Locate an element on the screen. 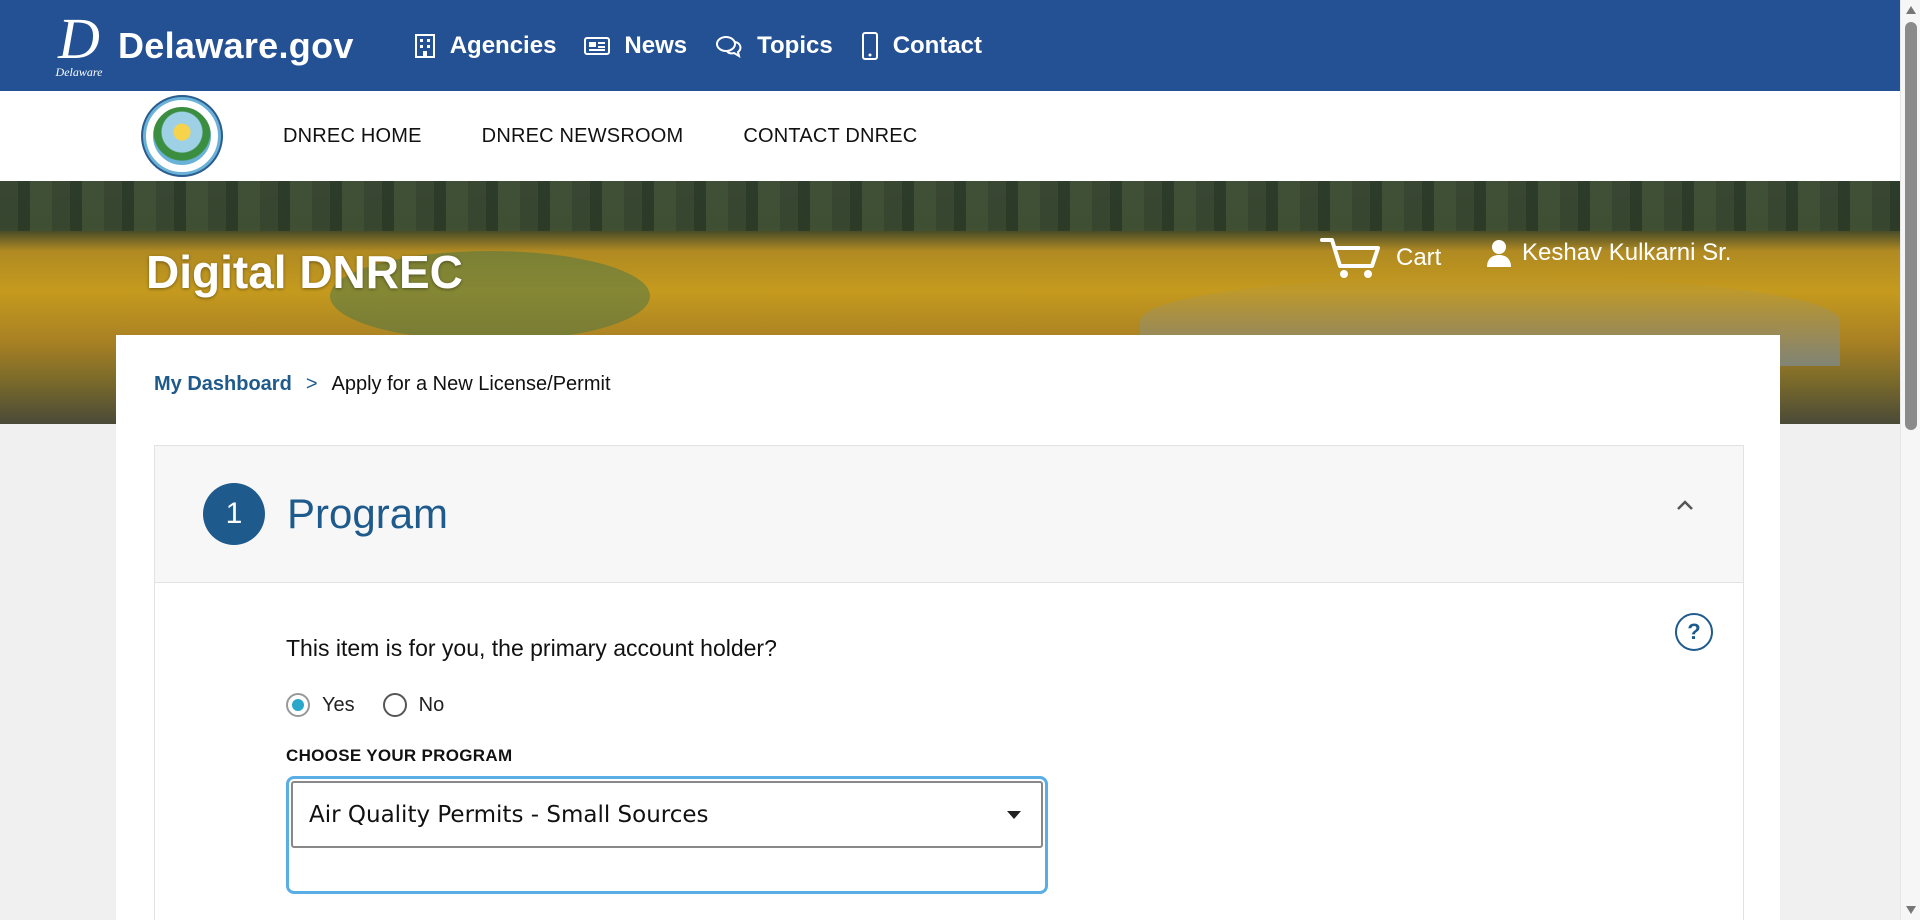  breadcrumb-dashboard-link: My Dashboard is located at coordinates (223, 384).